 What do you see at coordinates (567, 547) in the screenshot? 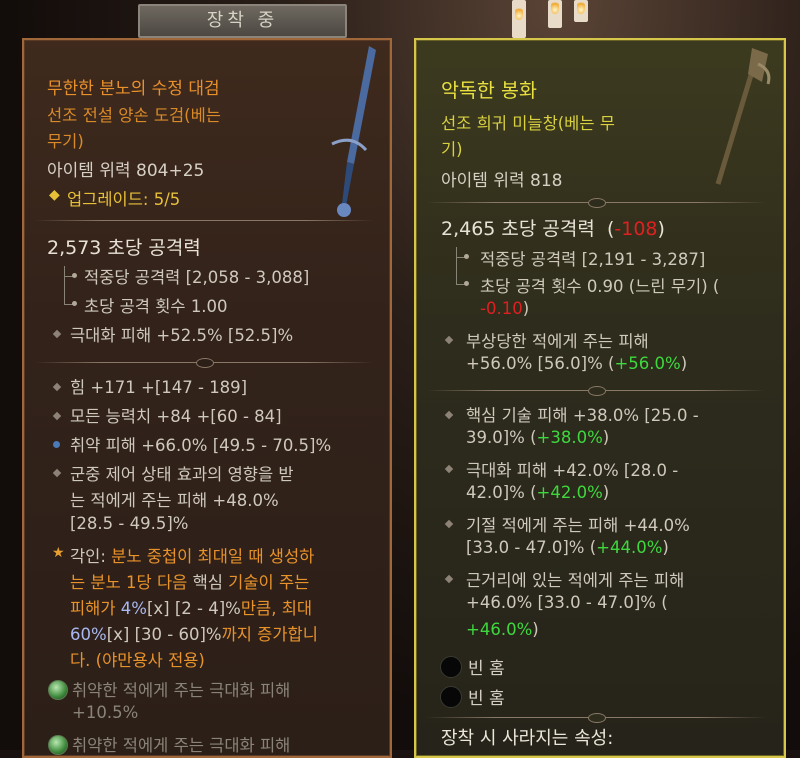
I see `affix: [33.0 - 47.0]% (+44.0%)` at bounding box center [567, 547].